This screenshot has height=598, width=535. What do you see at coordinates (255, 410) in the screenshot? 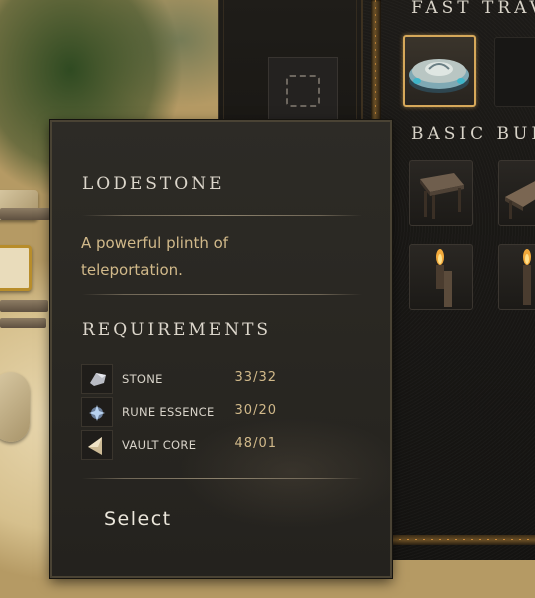
I see `requirement-count: 30/20` at bounding box center [255, 410].